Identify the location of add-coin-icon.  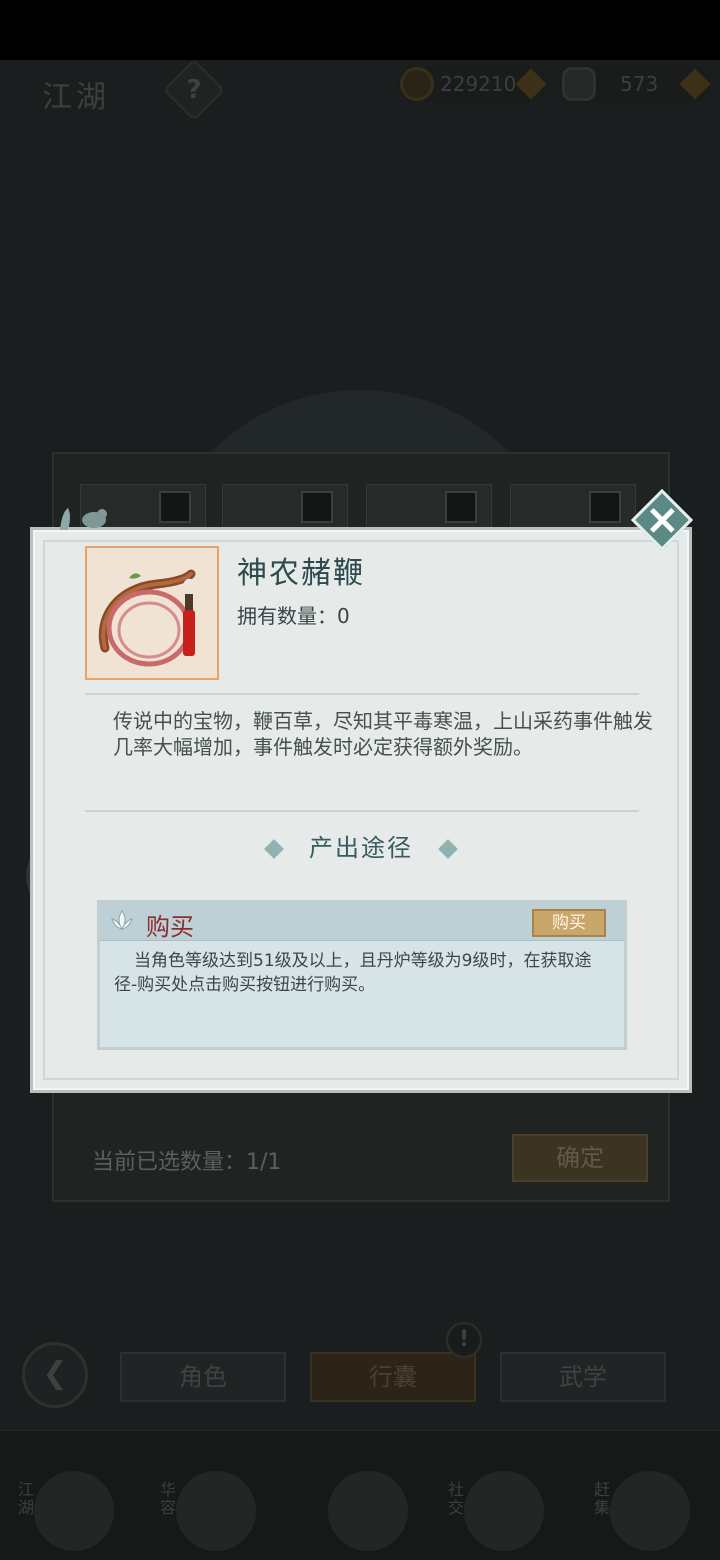
(531, 84).